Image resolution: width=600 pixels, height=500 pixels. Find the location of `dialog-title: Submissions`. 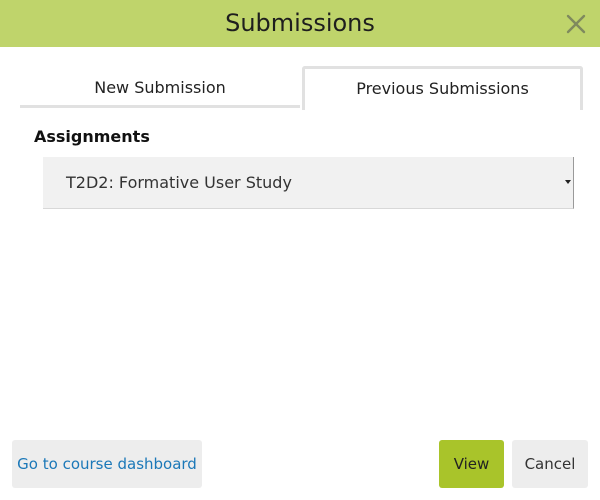

dialog-title: Submissions is located at coordinates (300, 23).